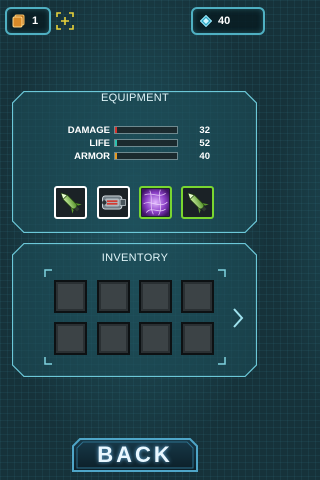 The image size is (320, 480). I want to click on stat-fill-life, so click(116, 143).